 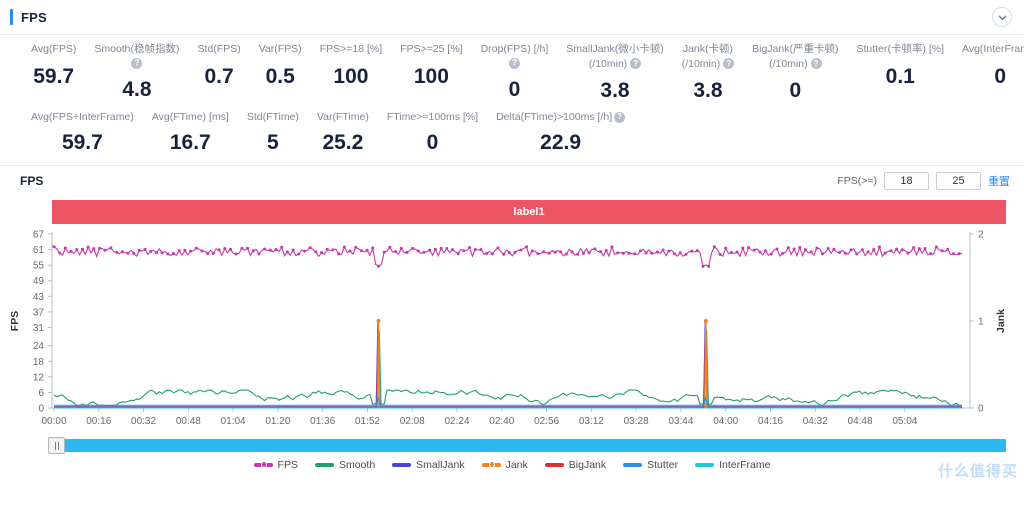 What do you see at coordinates (512, 181) in the screenshot?
I see `chart-toolbar: FPS FPS(>=) 重置` at bounding box center [512, 181].